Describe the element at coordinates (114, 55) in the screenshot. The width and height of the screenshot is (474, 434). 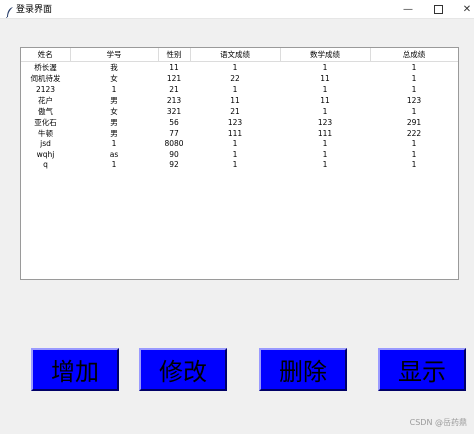
I see `column-header-id: 学号` at that location.